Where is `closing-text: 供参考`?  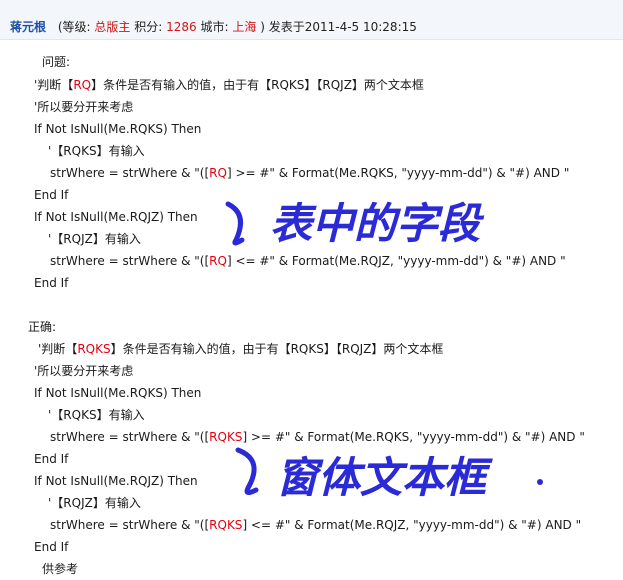
closing-text: 供参考 is located at coordinates (60, 569).